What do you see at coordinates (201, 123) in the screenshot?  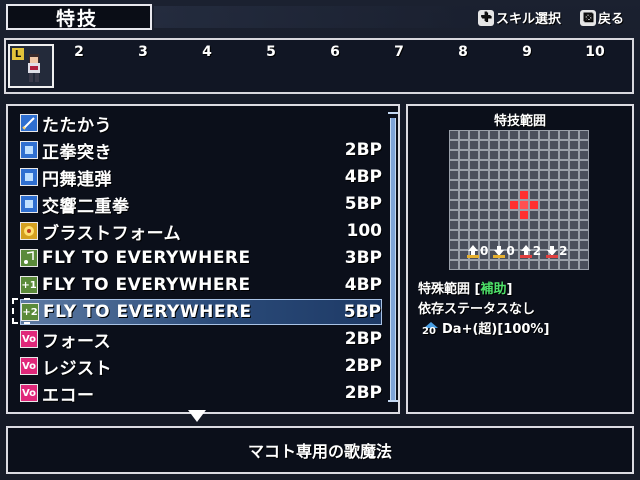 I see `skill-row: たたかう` at bounding box center [201, 123].